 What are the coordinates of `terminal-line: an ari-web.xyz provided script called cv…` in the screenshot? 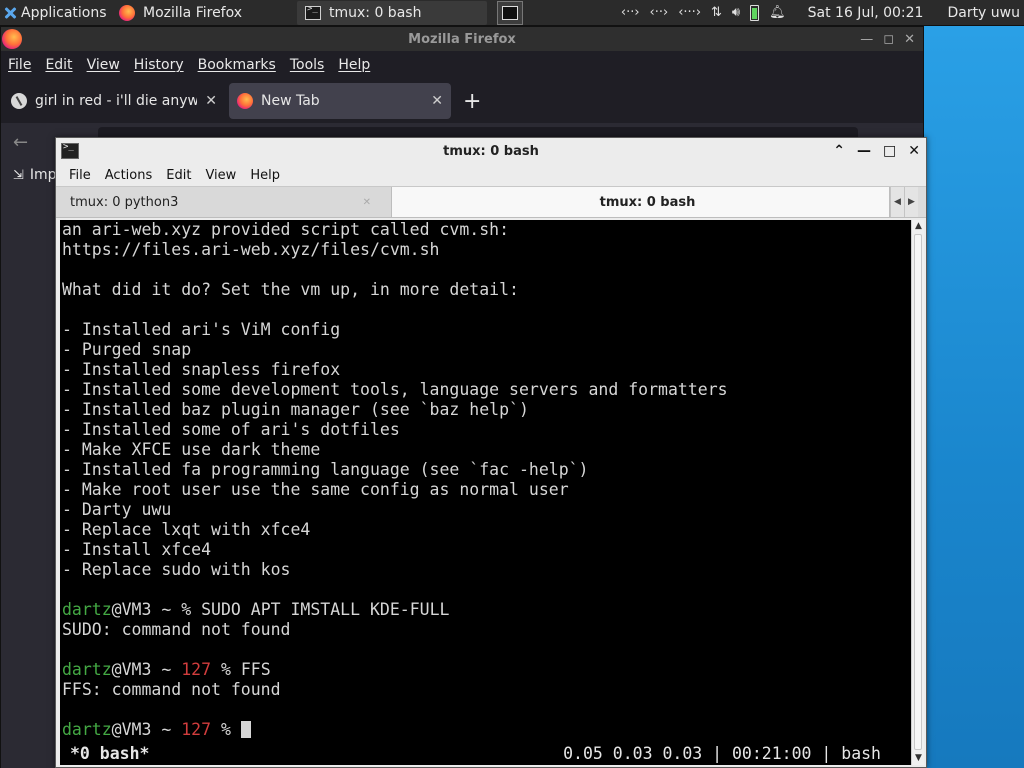 It's located at (286, 229).